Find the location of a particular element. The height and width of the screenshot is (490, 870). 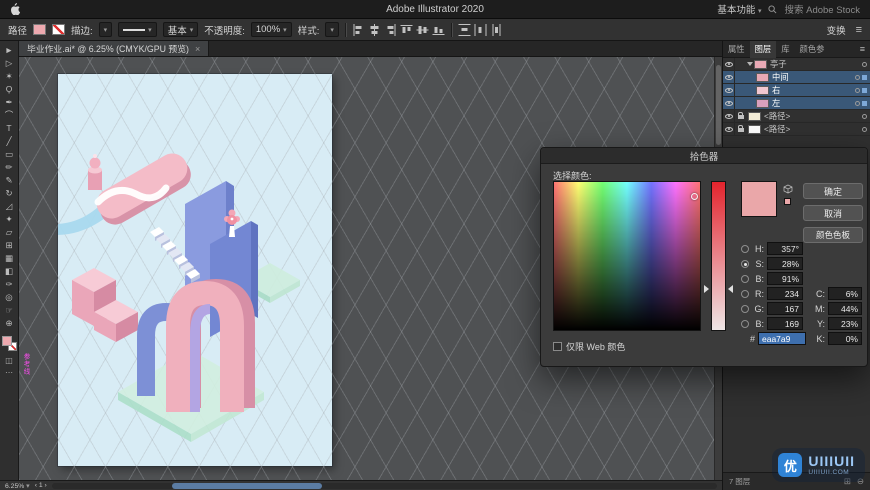

green-radio is located at coordinates (745, 308).